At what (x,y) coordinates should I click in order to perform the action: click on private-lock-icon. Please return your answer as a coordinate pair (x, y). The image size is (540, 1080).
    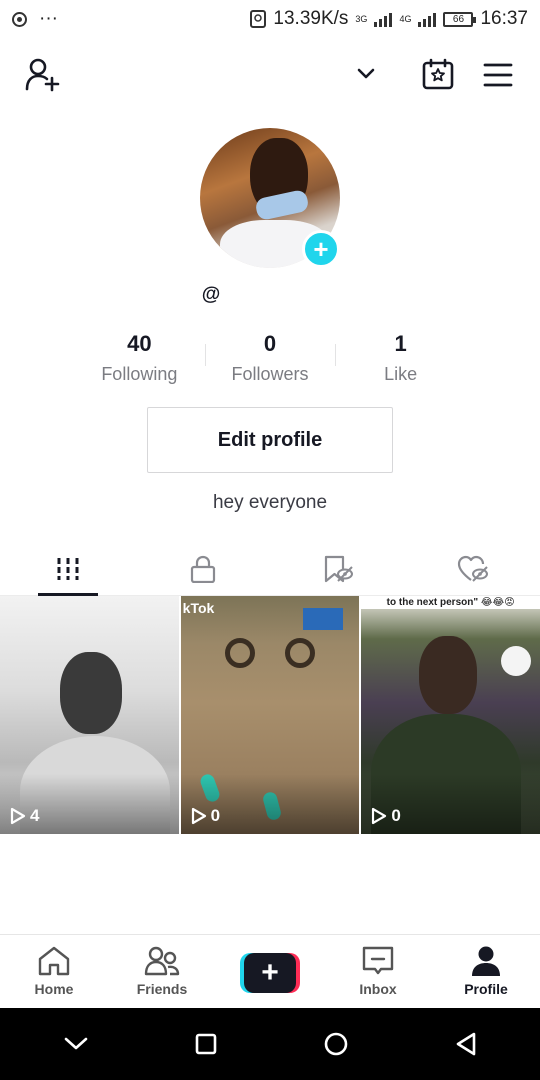
    Looking at the image, I should click on (202, 569).